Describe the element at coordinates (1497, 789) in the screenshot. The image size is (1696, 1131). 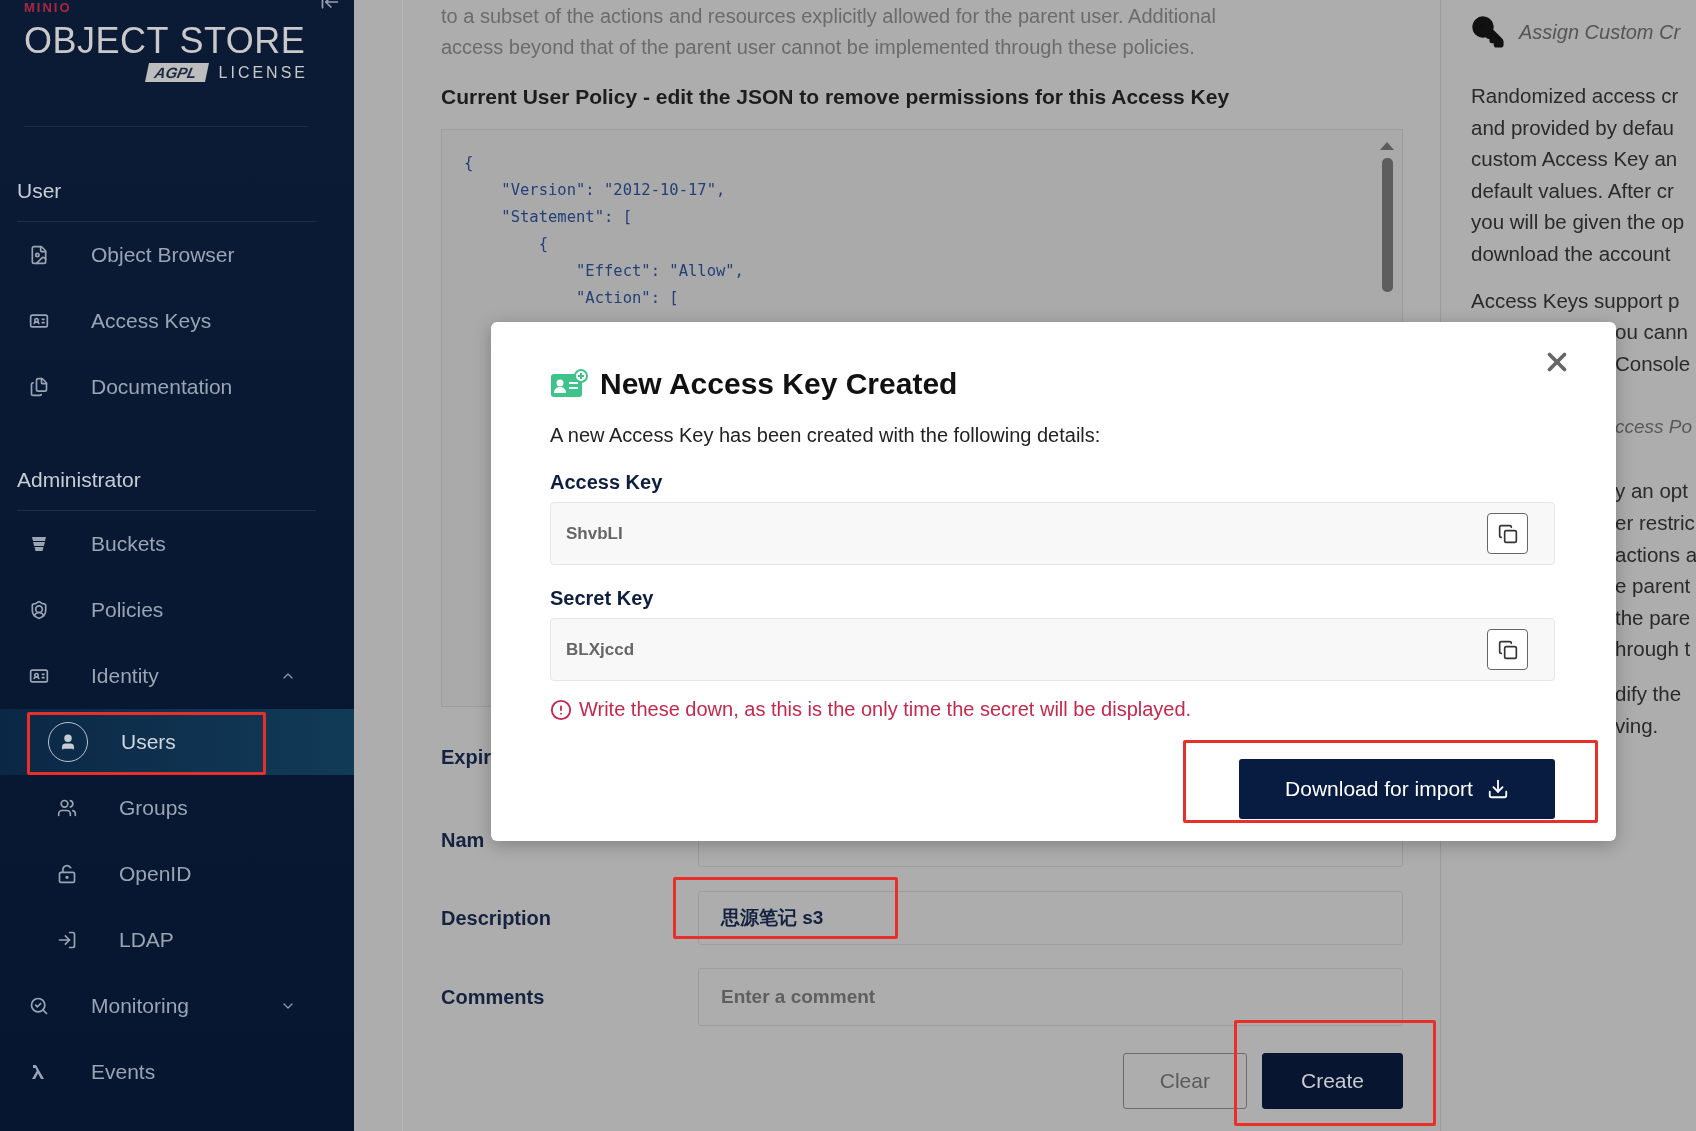
I see `download-icon` at that location.